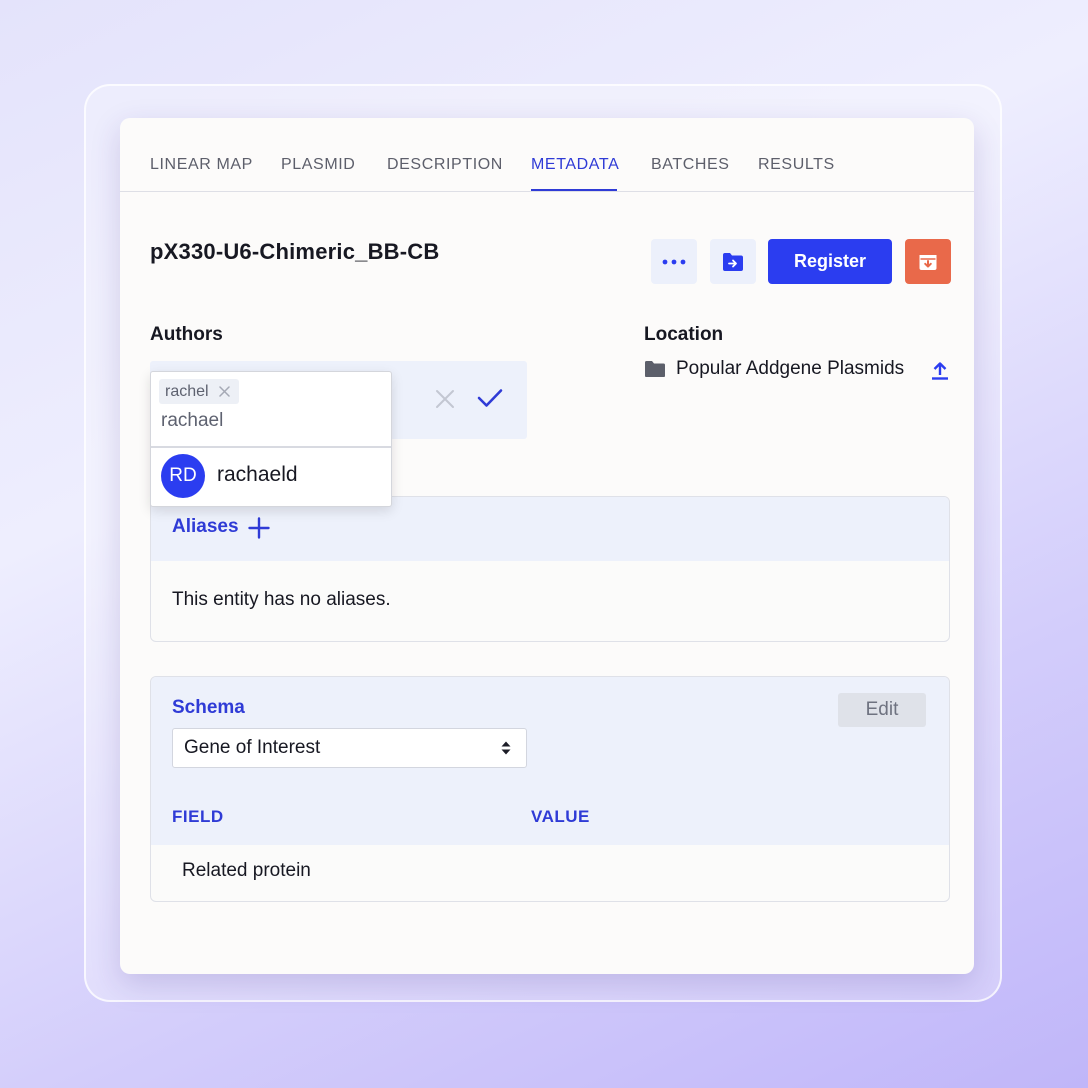  I want to click on author-suggestion-name: rachaeld, so click(257, 474).